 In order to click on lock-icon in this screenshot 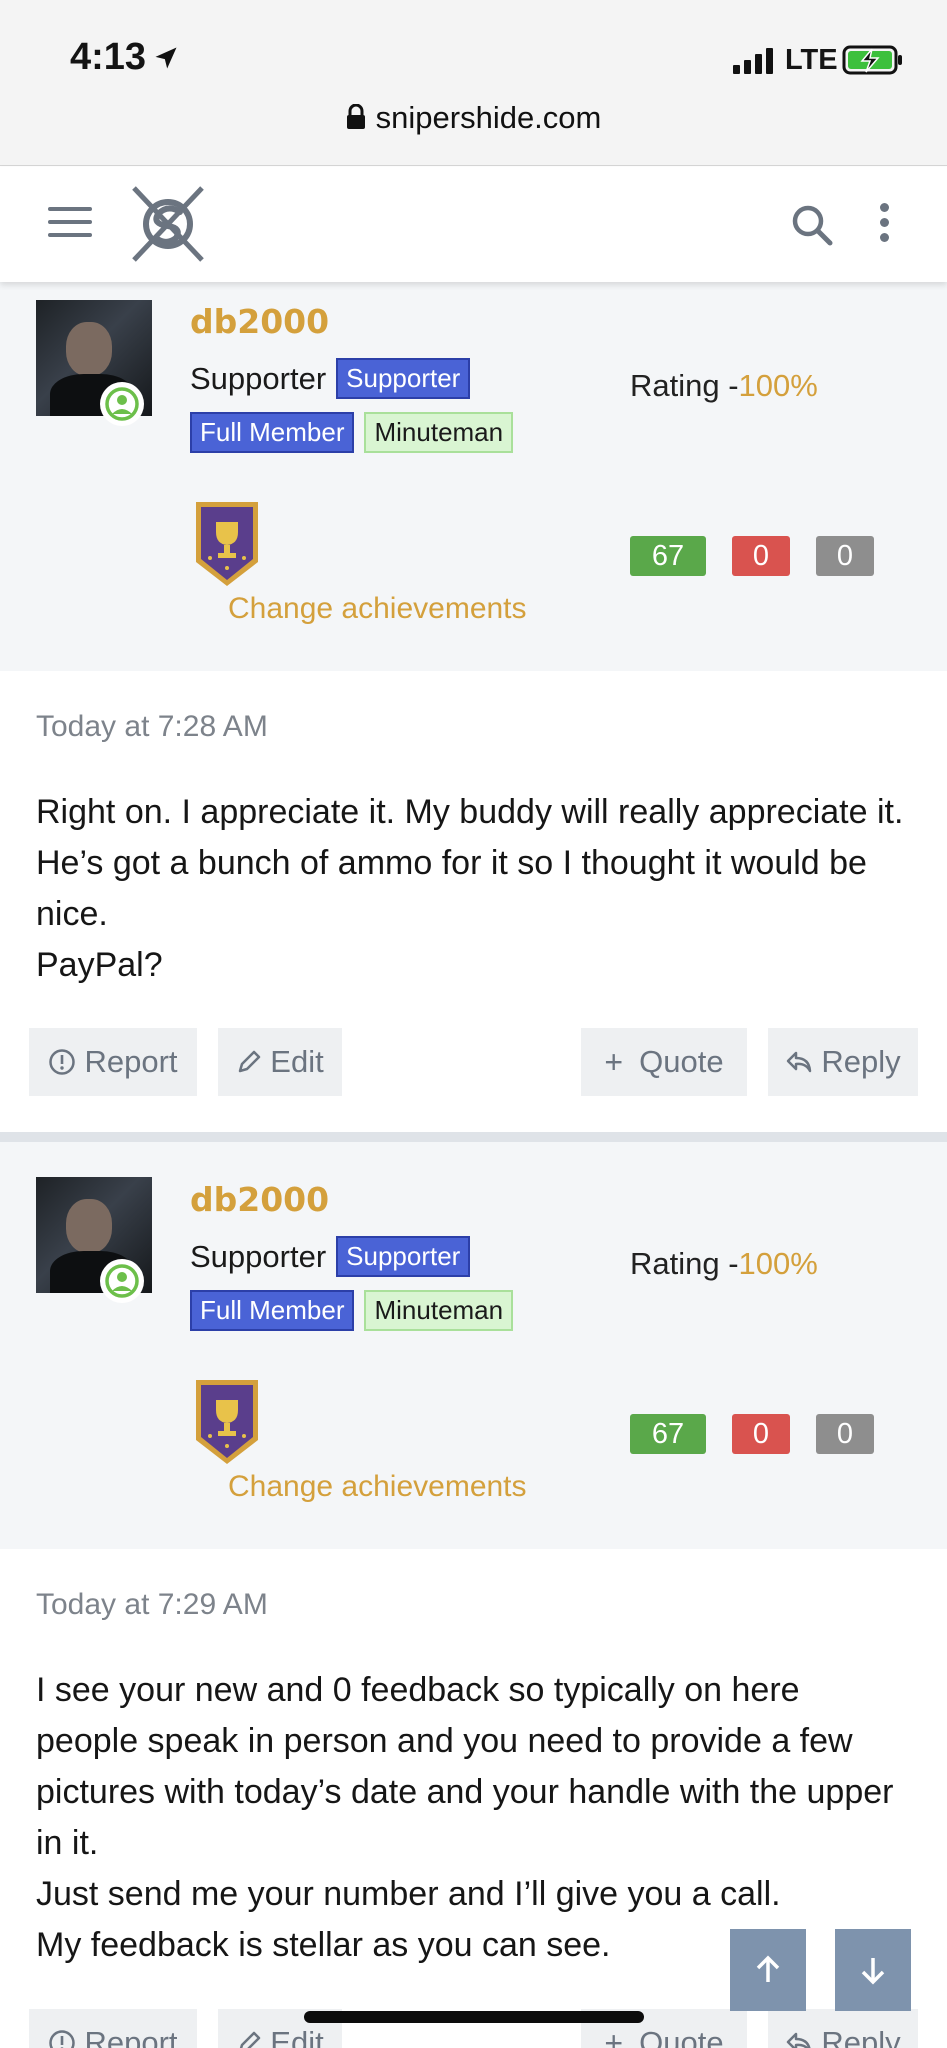, I will do `click(355, 116)`.